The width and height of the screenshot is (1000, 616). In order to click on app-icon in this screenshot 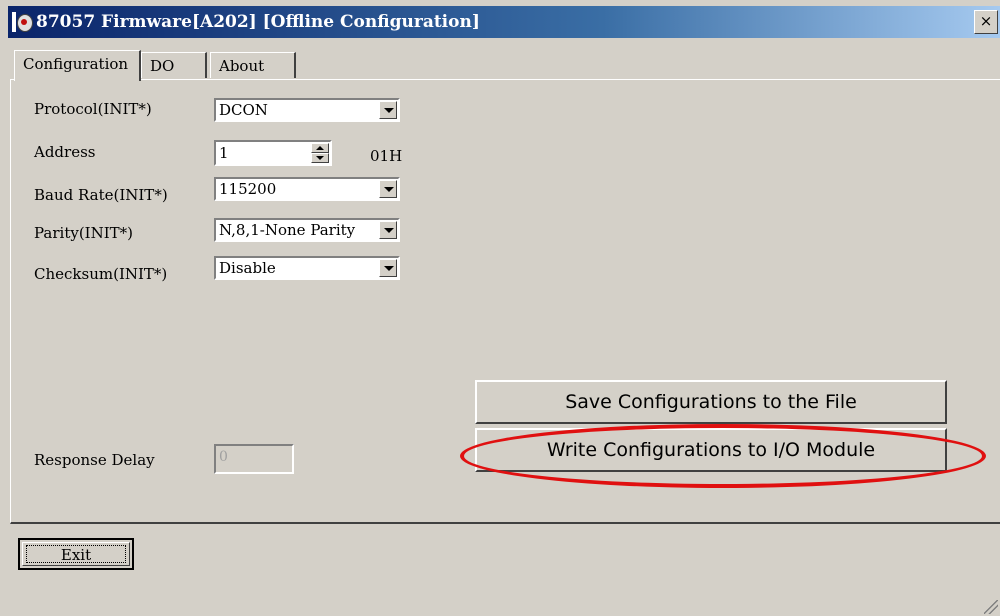, I will do `click(22, 22)`.